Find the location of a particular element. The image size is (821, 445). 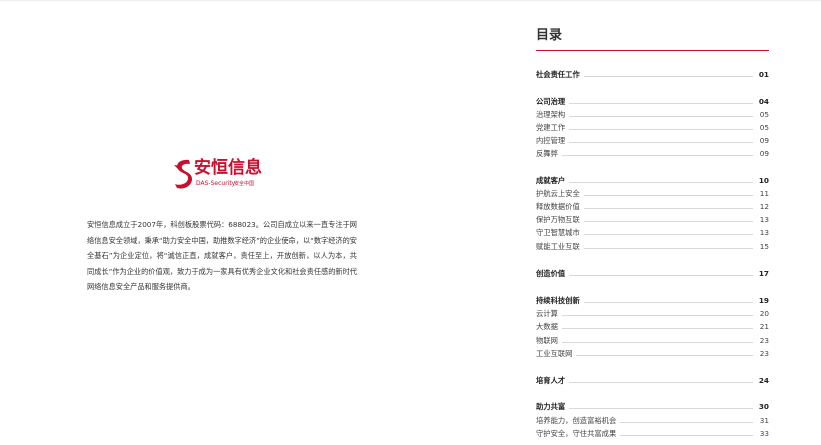

toc-entry-label: 守卫智慧城市 is located at coordinates (558, 232).